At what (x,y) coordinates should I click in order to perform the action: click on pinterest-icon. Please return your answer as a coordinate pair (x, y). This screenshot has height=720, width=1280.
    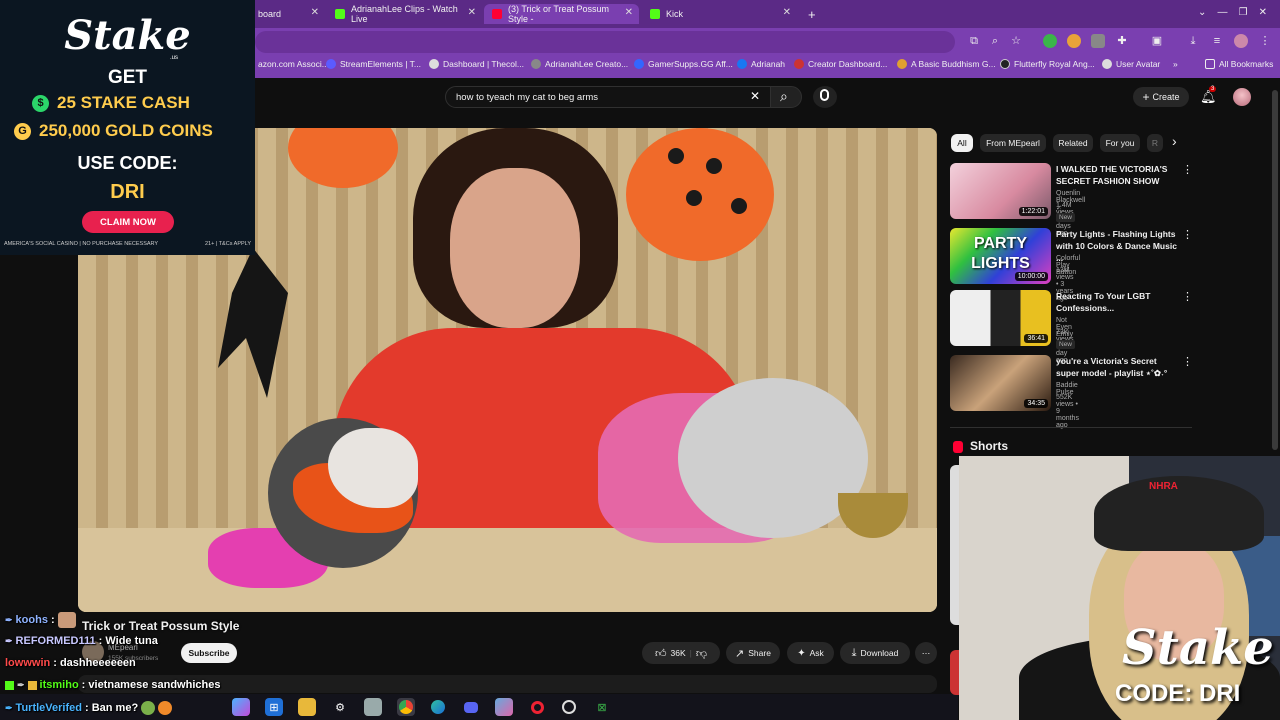
    Looking at the image, I should click on (1005, 64).